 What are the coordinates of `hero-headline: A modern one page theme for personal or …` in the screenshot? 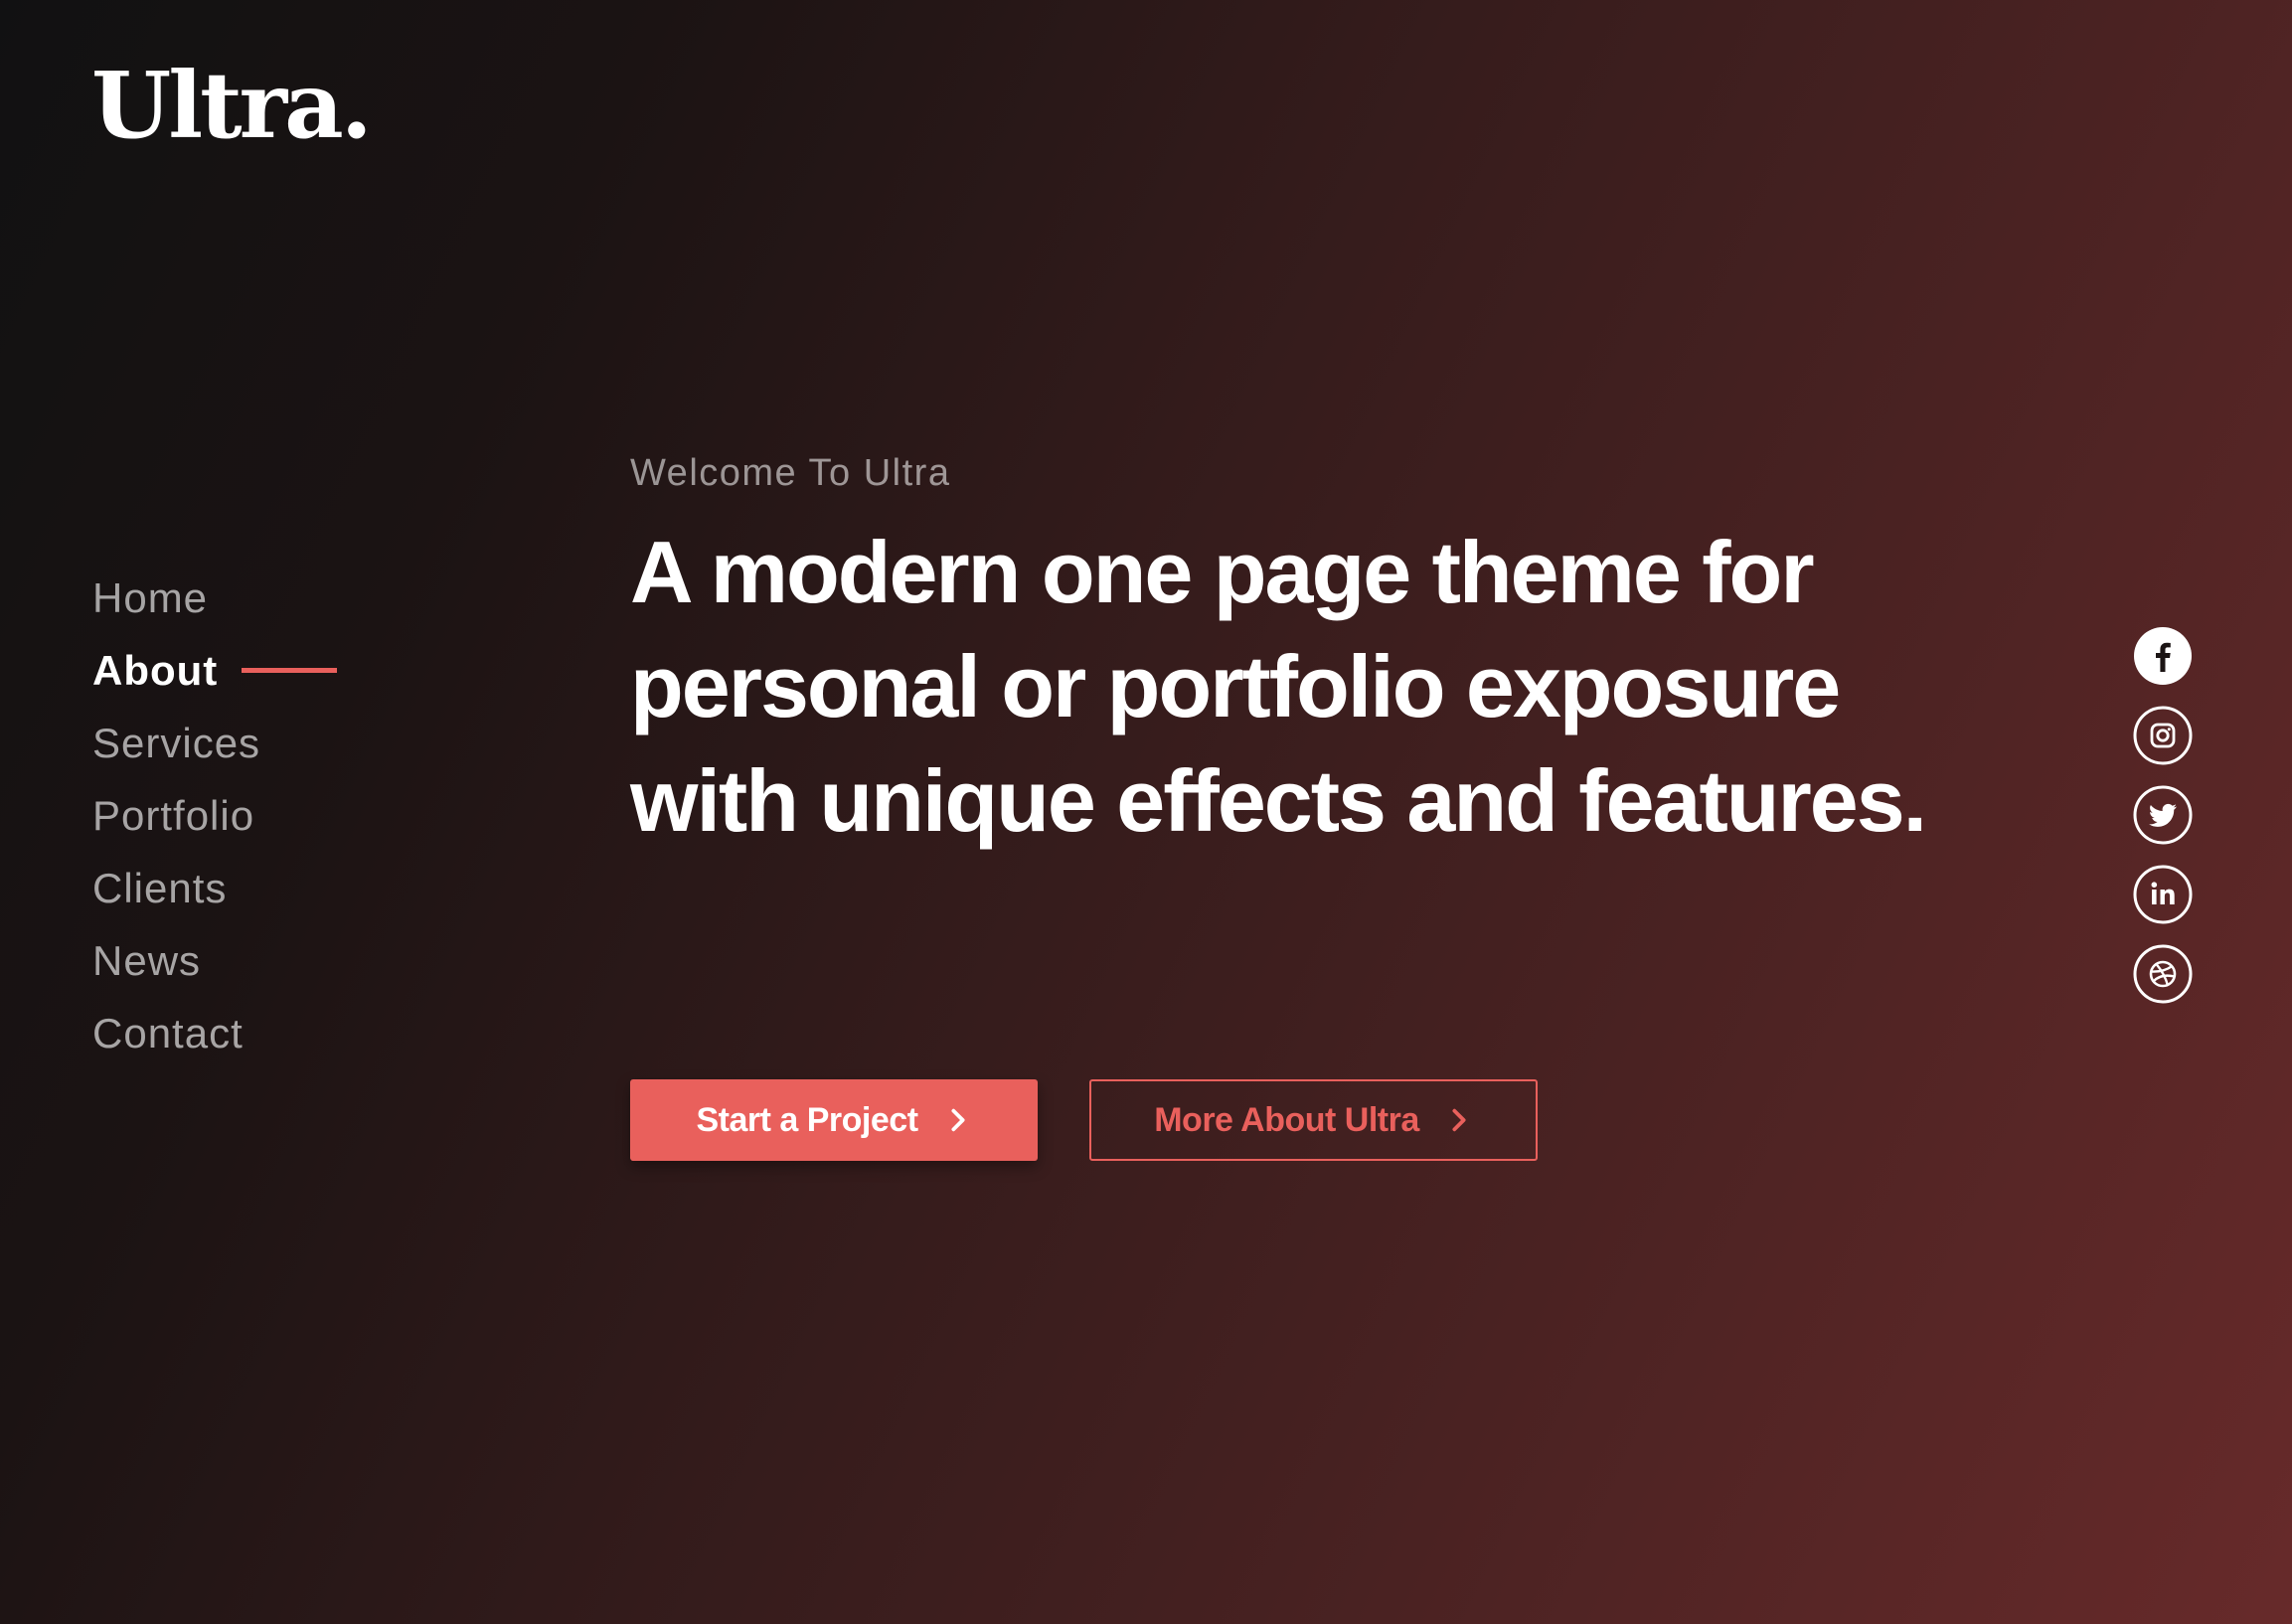 It's located at (1279, 686).